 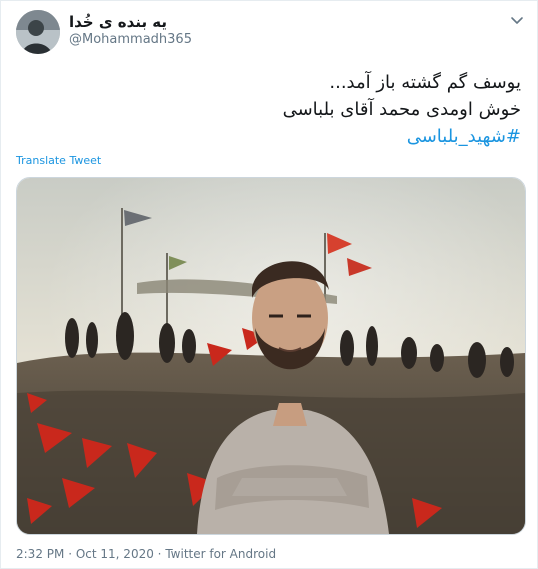 What do you see at coordinates (281, 136) in the screenshot?
I see `hashtag-link: #شهید_بلباسی` at bounding box center [281, 136].